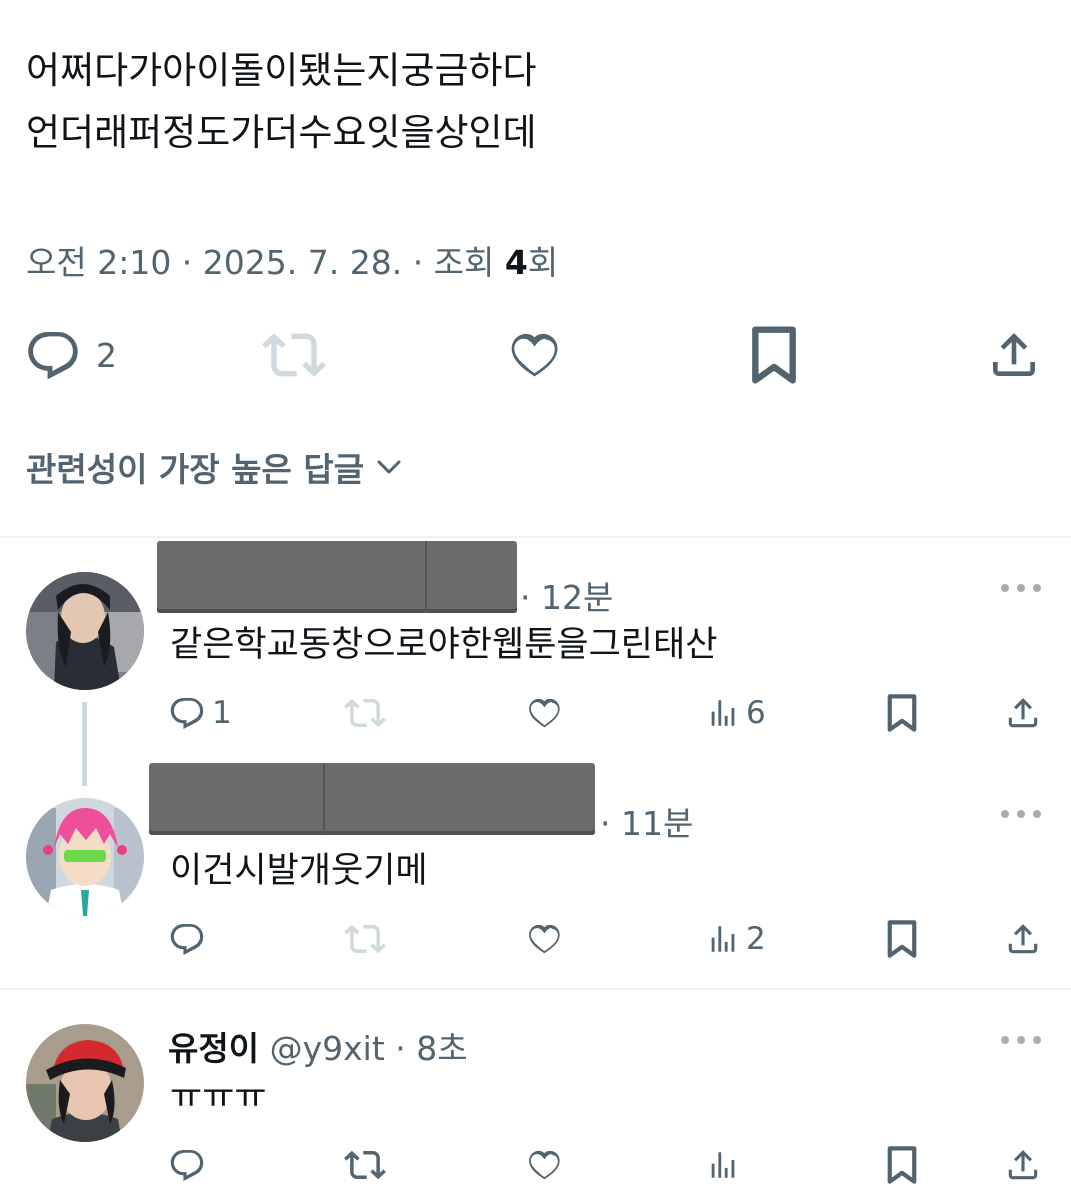 This screenshot has height=1200, width=1071. I want to click on tweet-metadata: 오전 2:10 · 2025. 7. 28. · 조회 4회, so click(292, 260).